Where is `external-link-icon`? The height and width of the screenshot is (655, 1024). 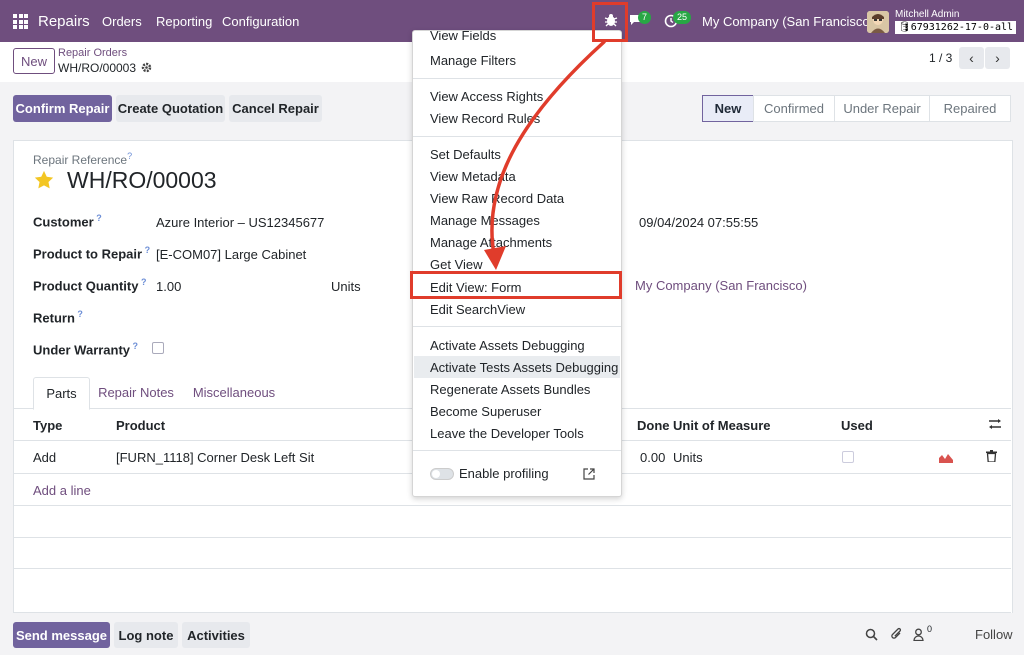
external-link-icon is located at coordinates (589, 474).